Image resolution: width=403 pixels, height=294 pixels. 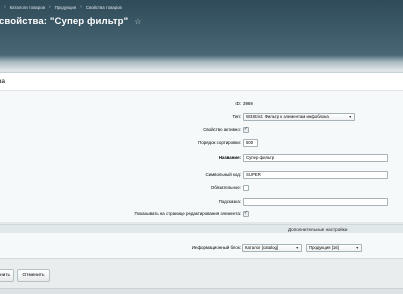 What do you see at coordinates (201, 273) in the screenshot?
I see `form-footer: нить Отменить` at bounding box center [201, 273].